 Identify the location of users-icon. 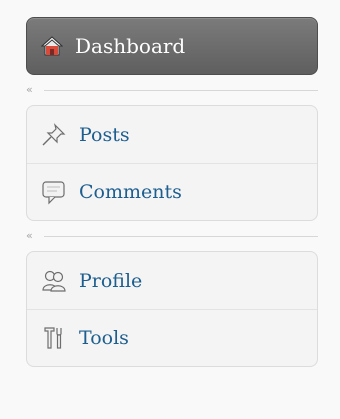
(54, 281).